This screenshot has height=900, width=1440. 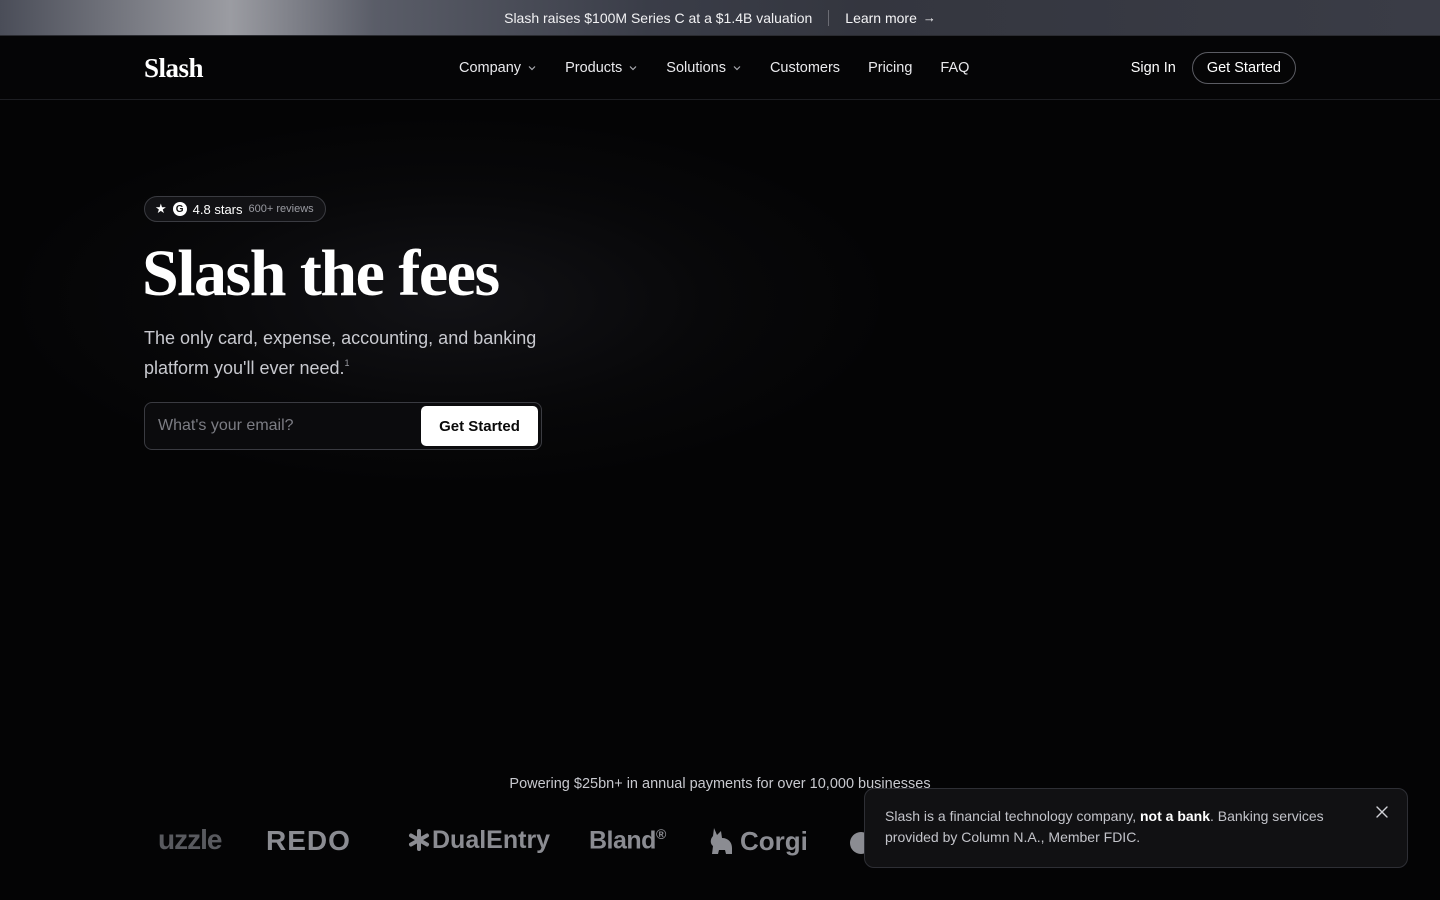 I want to click on notice-text-bold: not a bank, so click(x=1175, y=816).